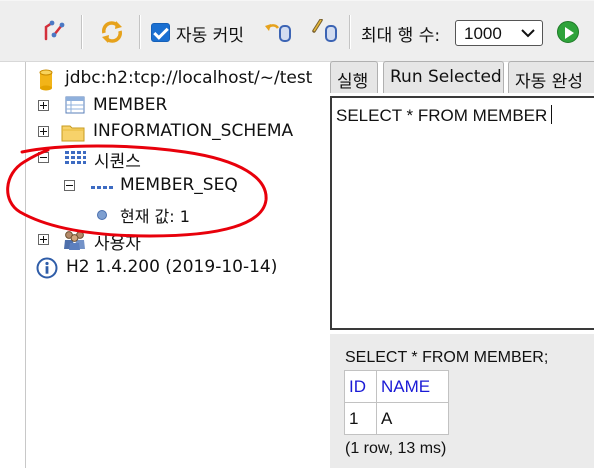  I want to click on database-icon, so click(46, 82).